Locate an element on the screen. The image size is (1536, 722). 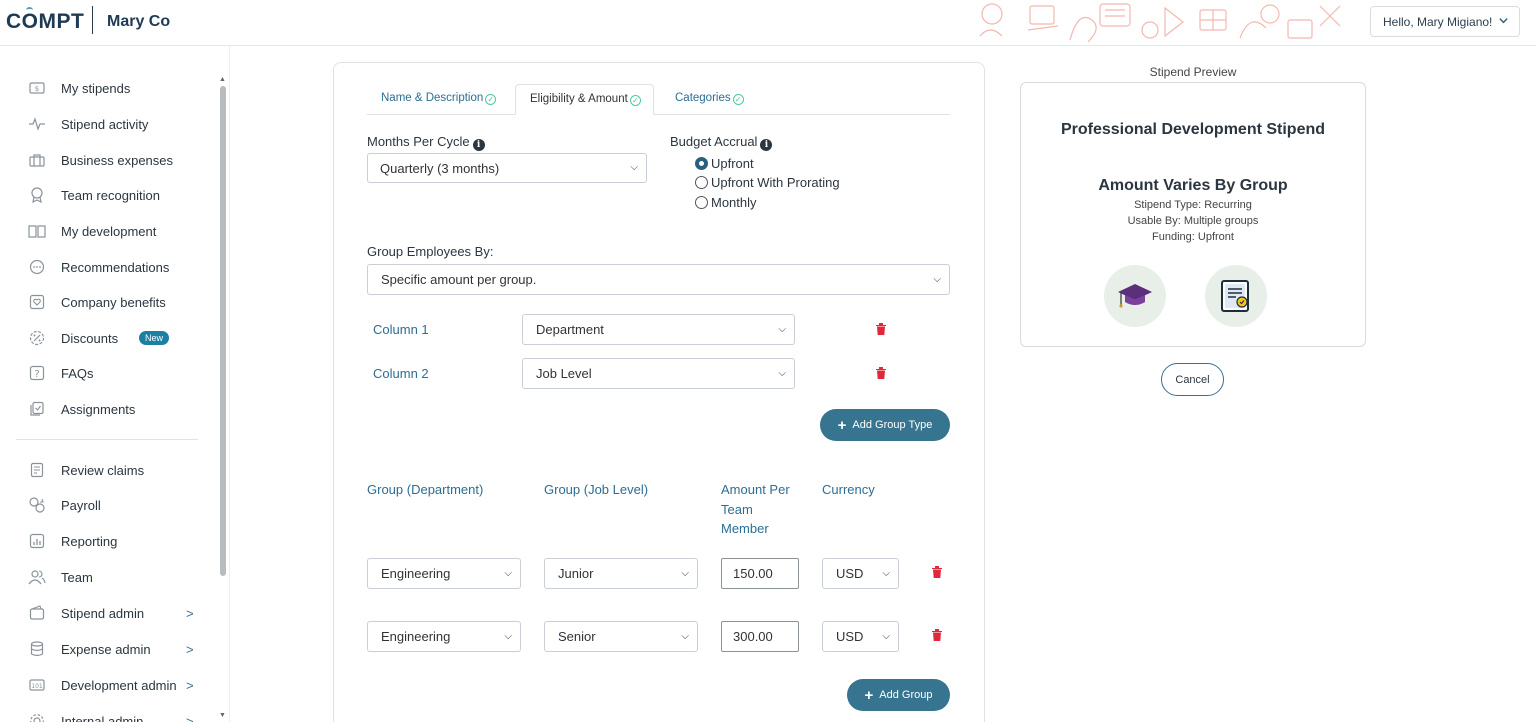
radio-selected is located at coordinates (701, 163).